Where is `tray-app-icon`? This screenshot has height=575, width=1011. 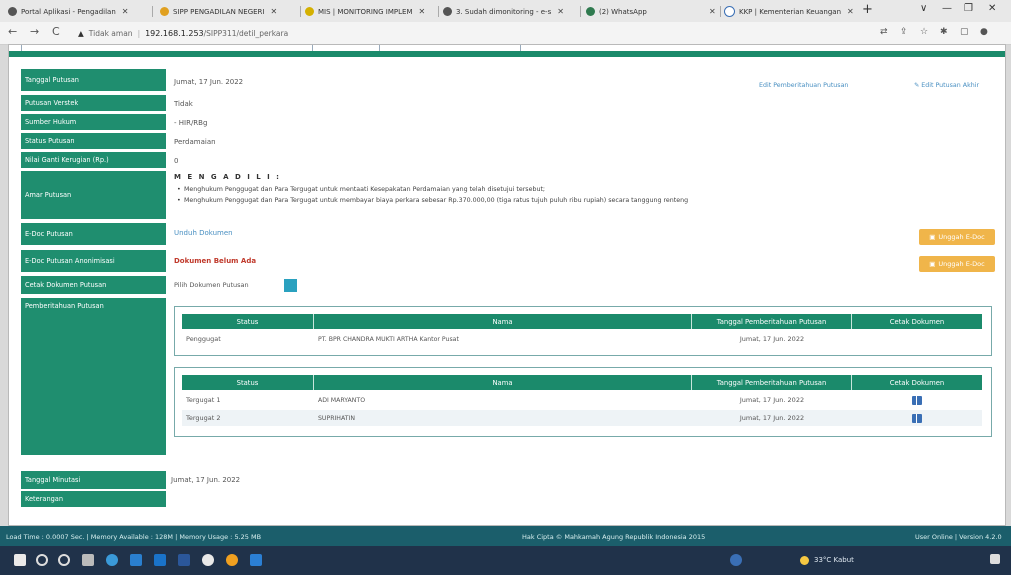 tray-app-icon is located at coordinates (736, 560).